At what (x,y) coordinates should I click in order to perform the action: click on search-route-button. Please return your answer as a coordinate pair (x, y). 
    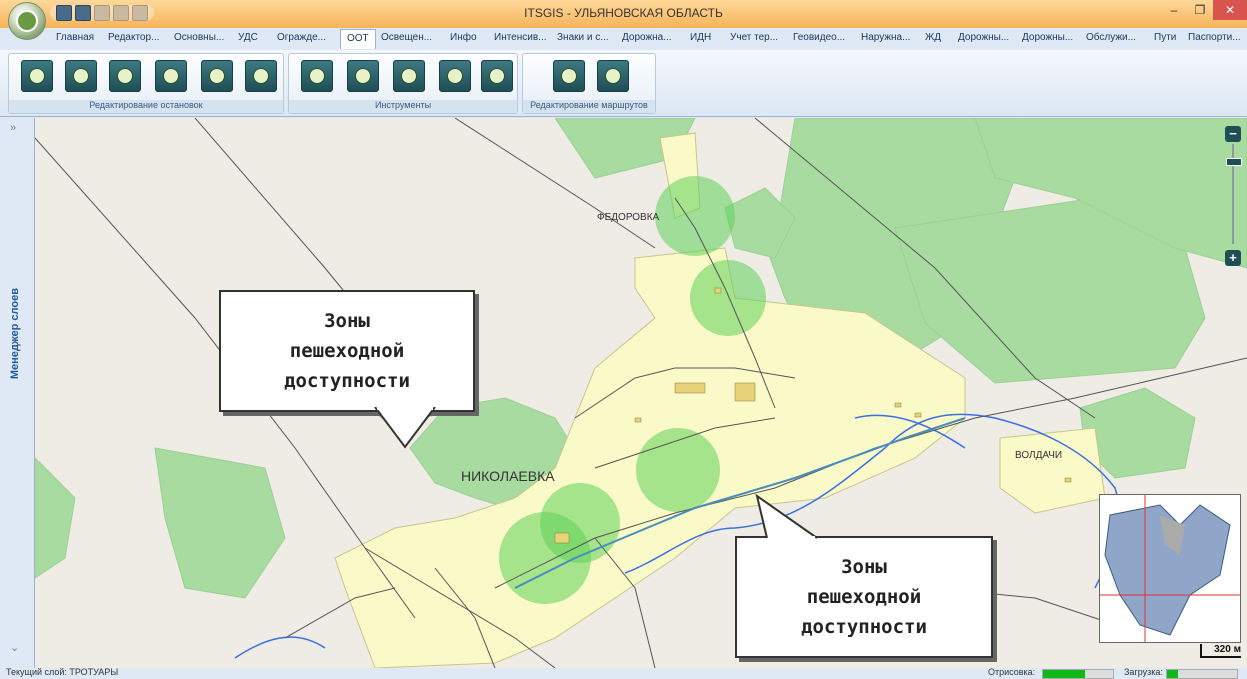
    Looking at the image, I should click on (409, 76).